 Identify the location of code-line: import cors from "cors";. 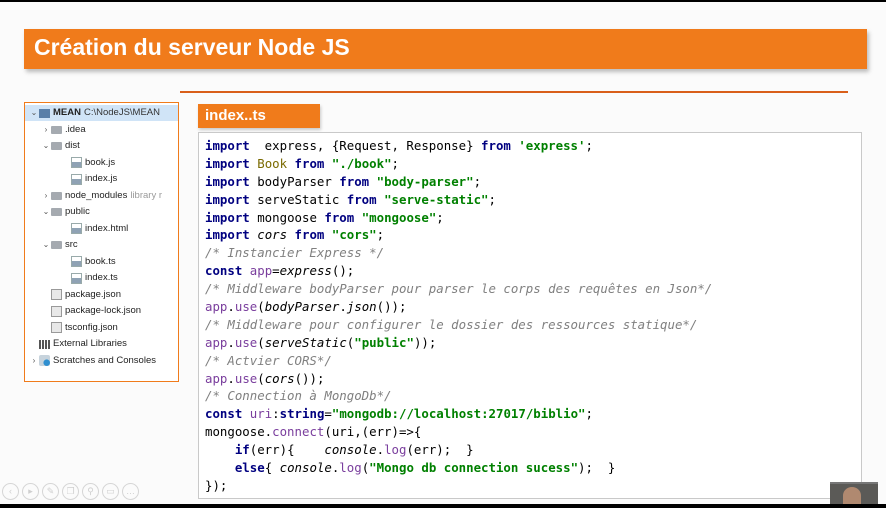
(295, 235).